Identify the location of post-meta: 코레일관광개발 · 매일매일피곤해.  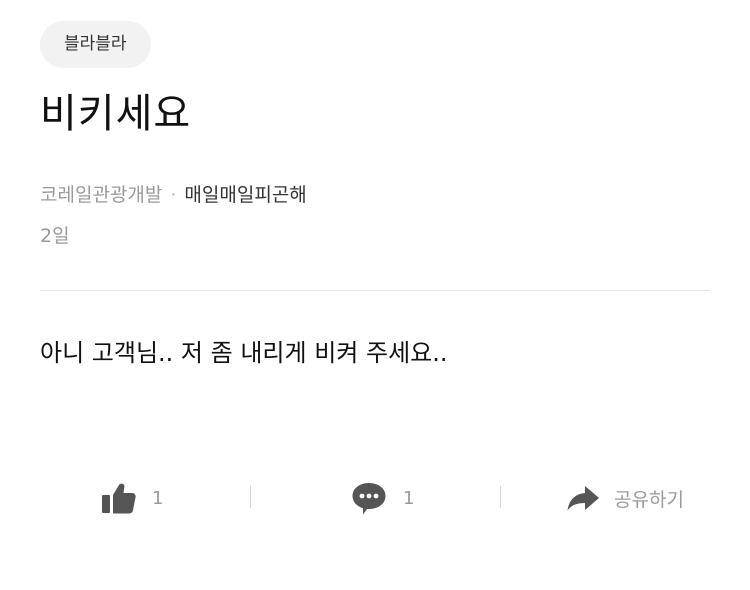
(173, 195).